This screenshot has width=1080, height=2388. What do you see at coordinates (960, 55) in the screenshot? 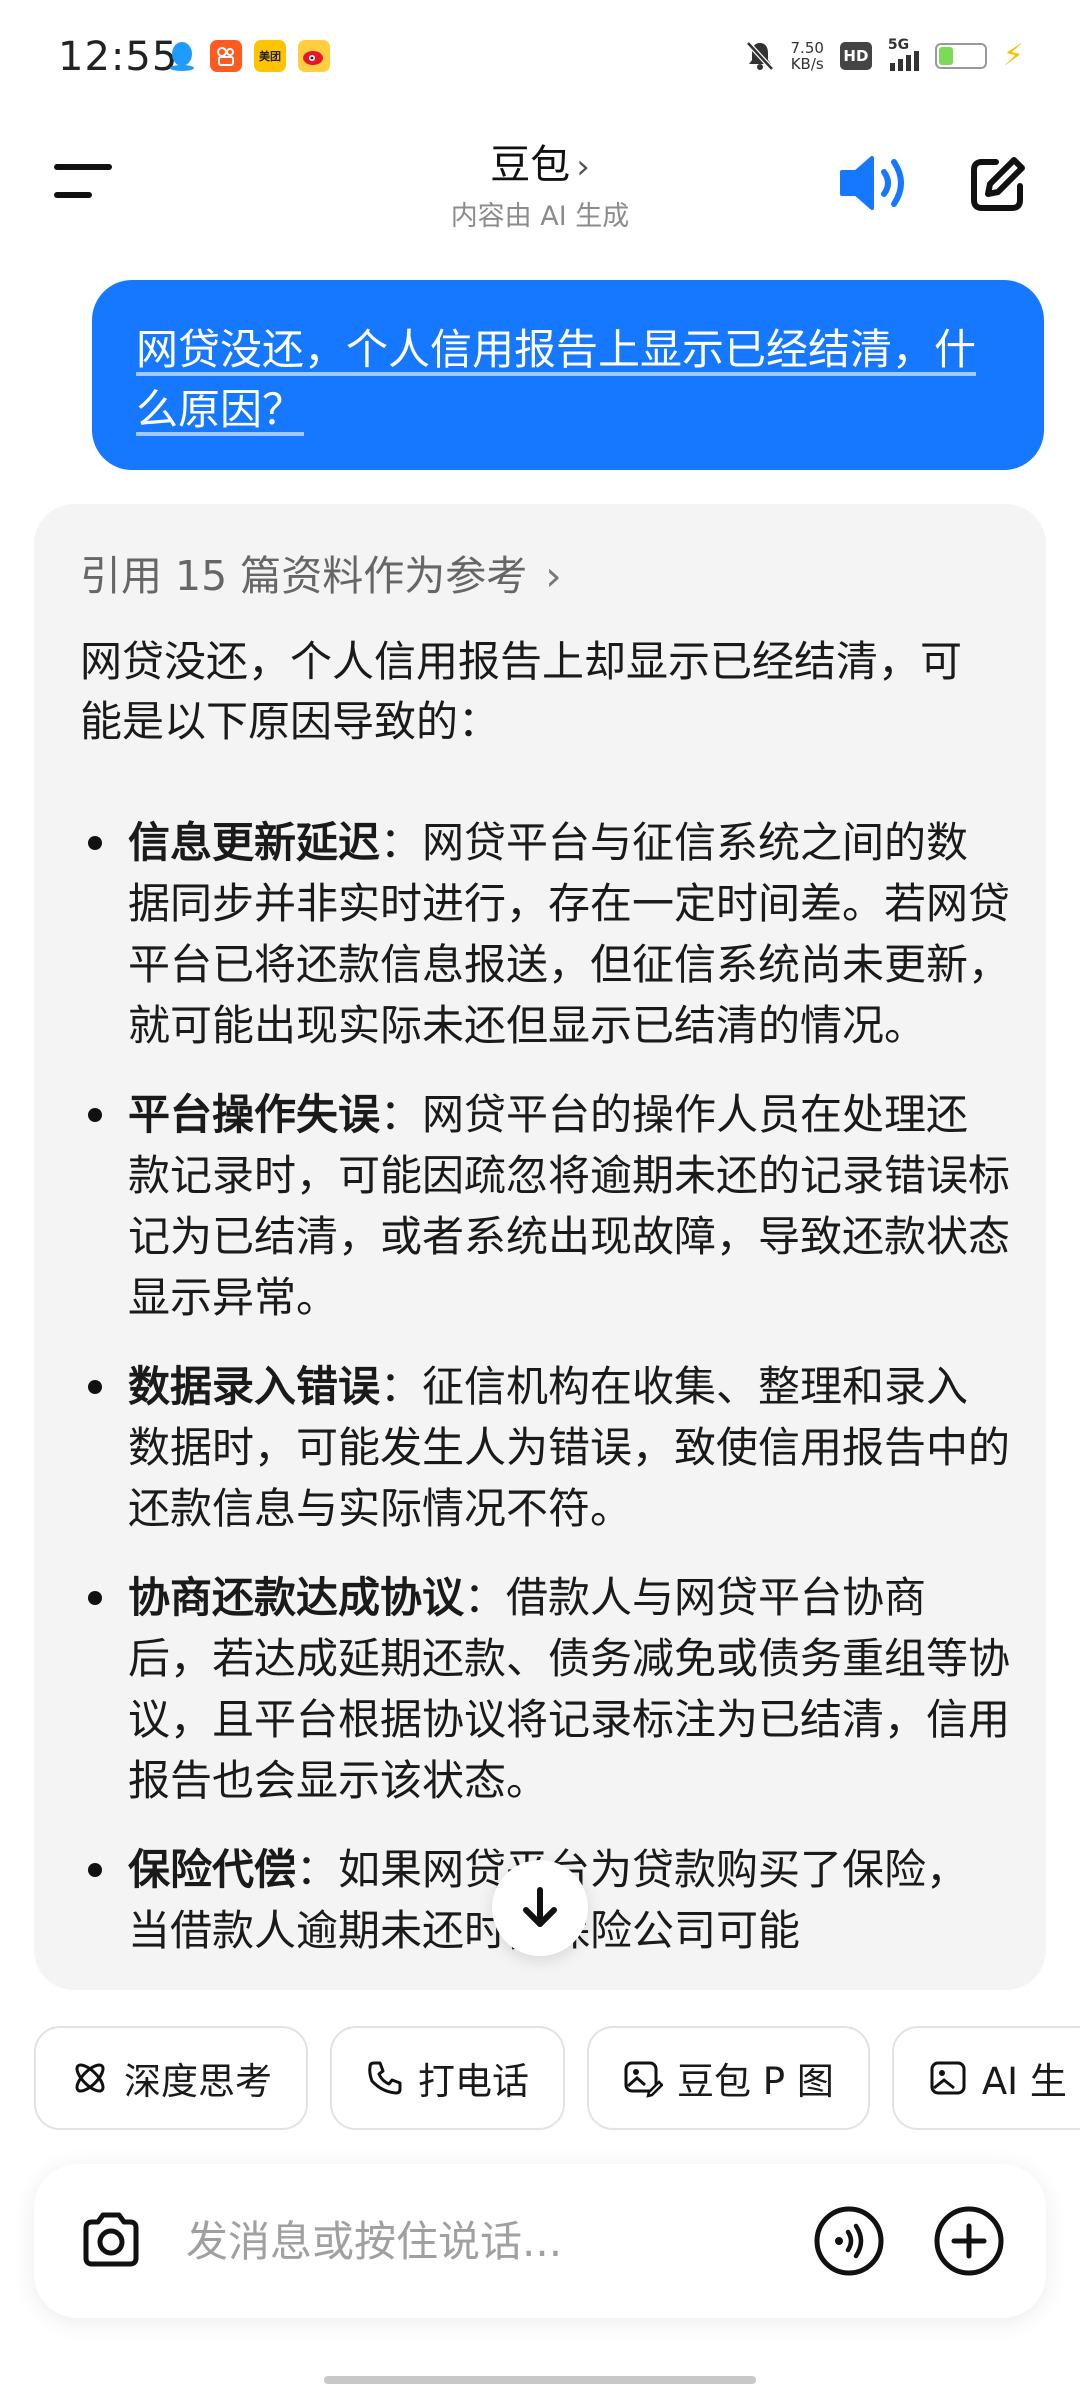
I see `battery-icon` at bounding box center [960, 55].